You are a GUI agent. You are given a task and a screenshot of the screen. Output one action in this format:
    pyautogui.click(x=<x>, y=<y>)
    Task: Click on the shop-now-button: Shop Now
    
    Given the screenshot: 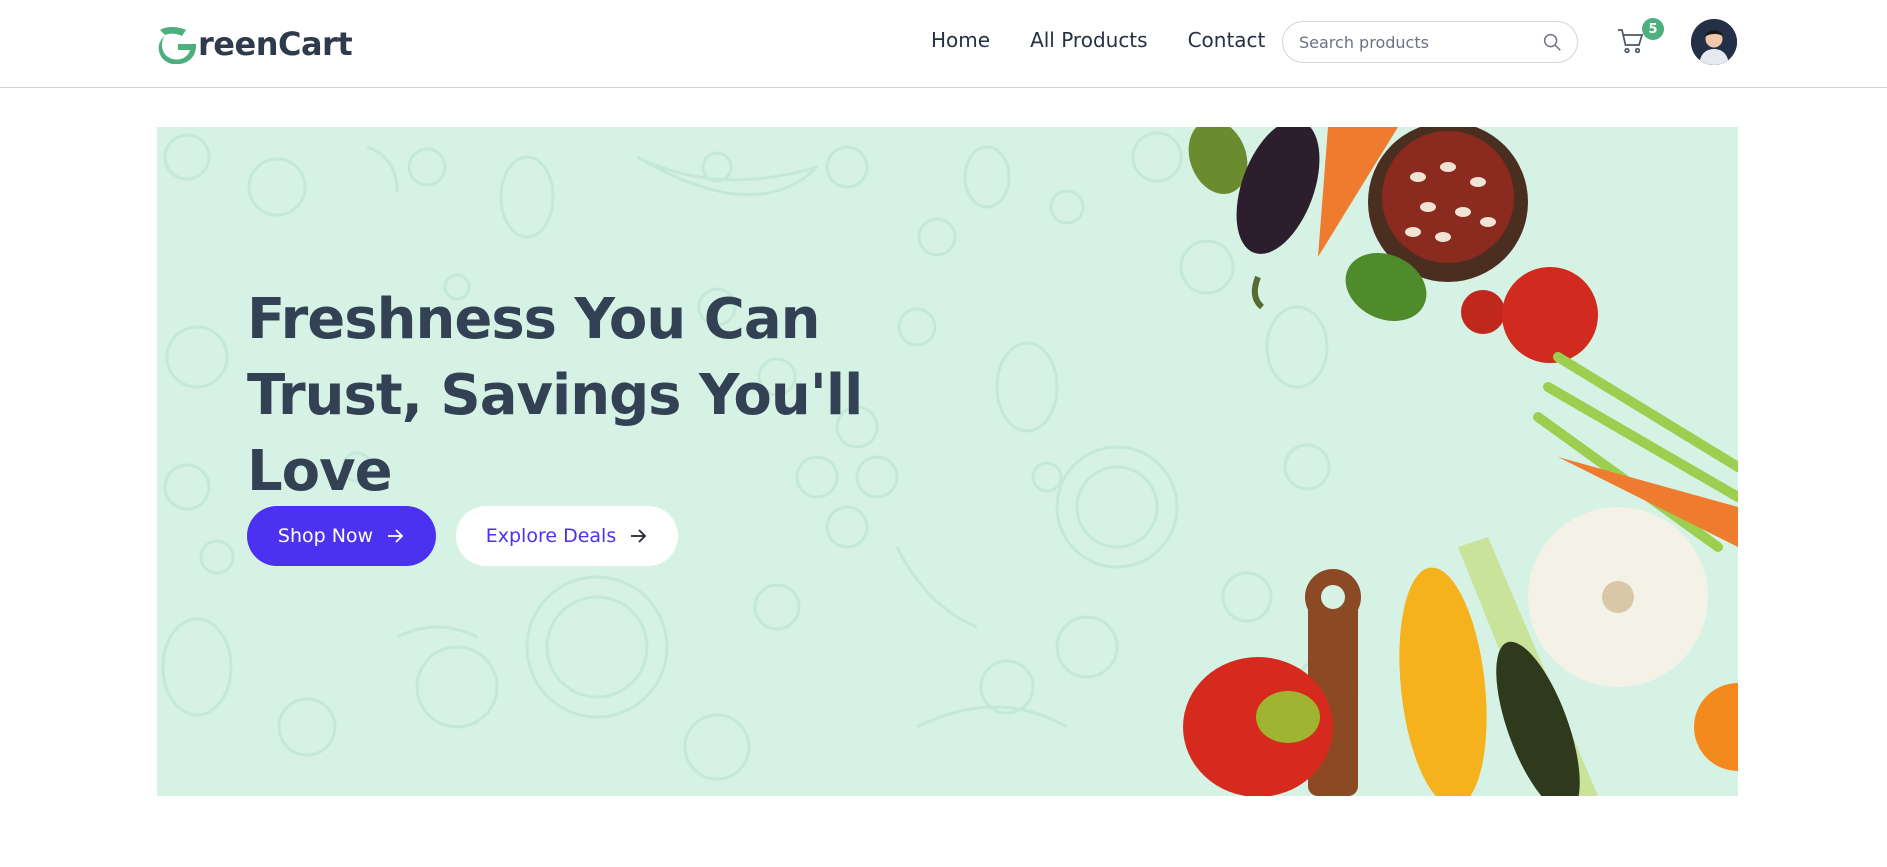 What is the action you would take?
    pyautogui.click(x=341, y=536)
    